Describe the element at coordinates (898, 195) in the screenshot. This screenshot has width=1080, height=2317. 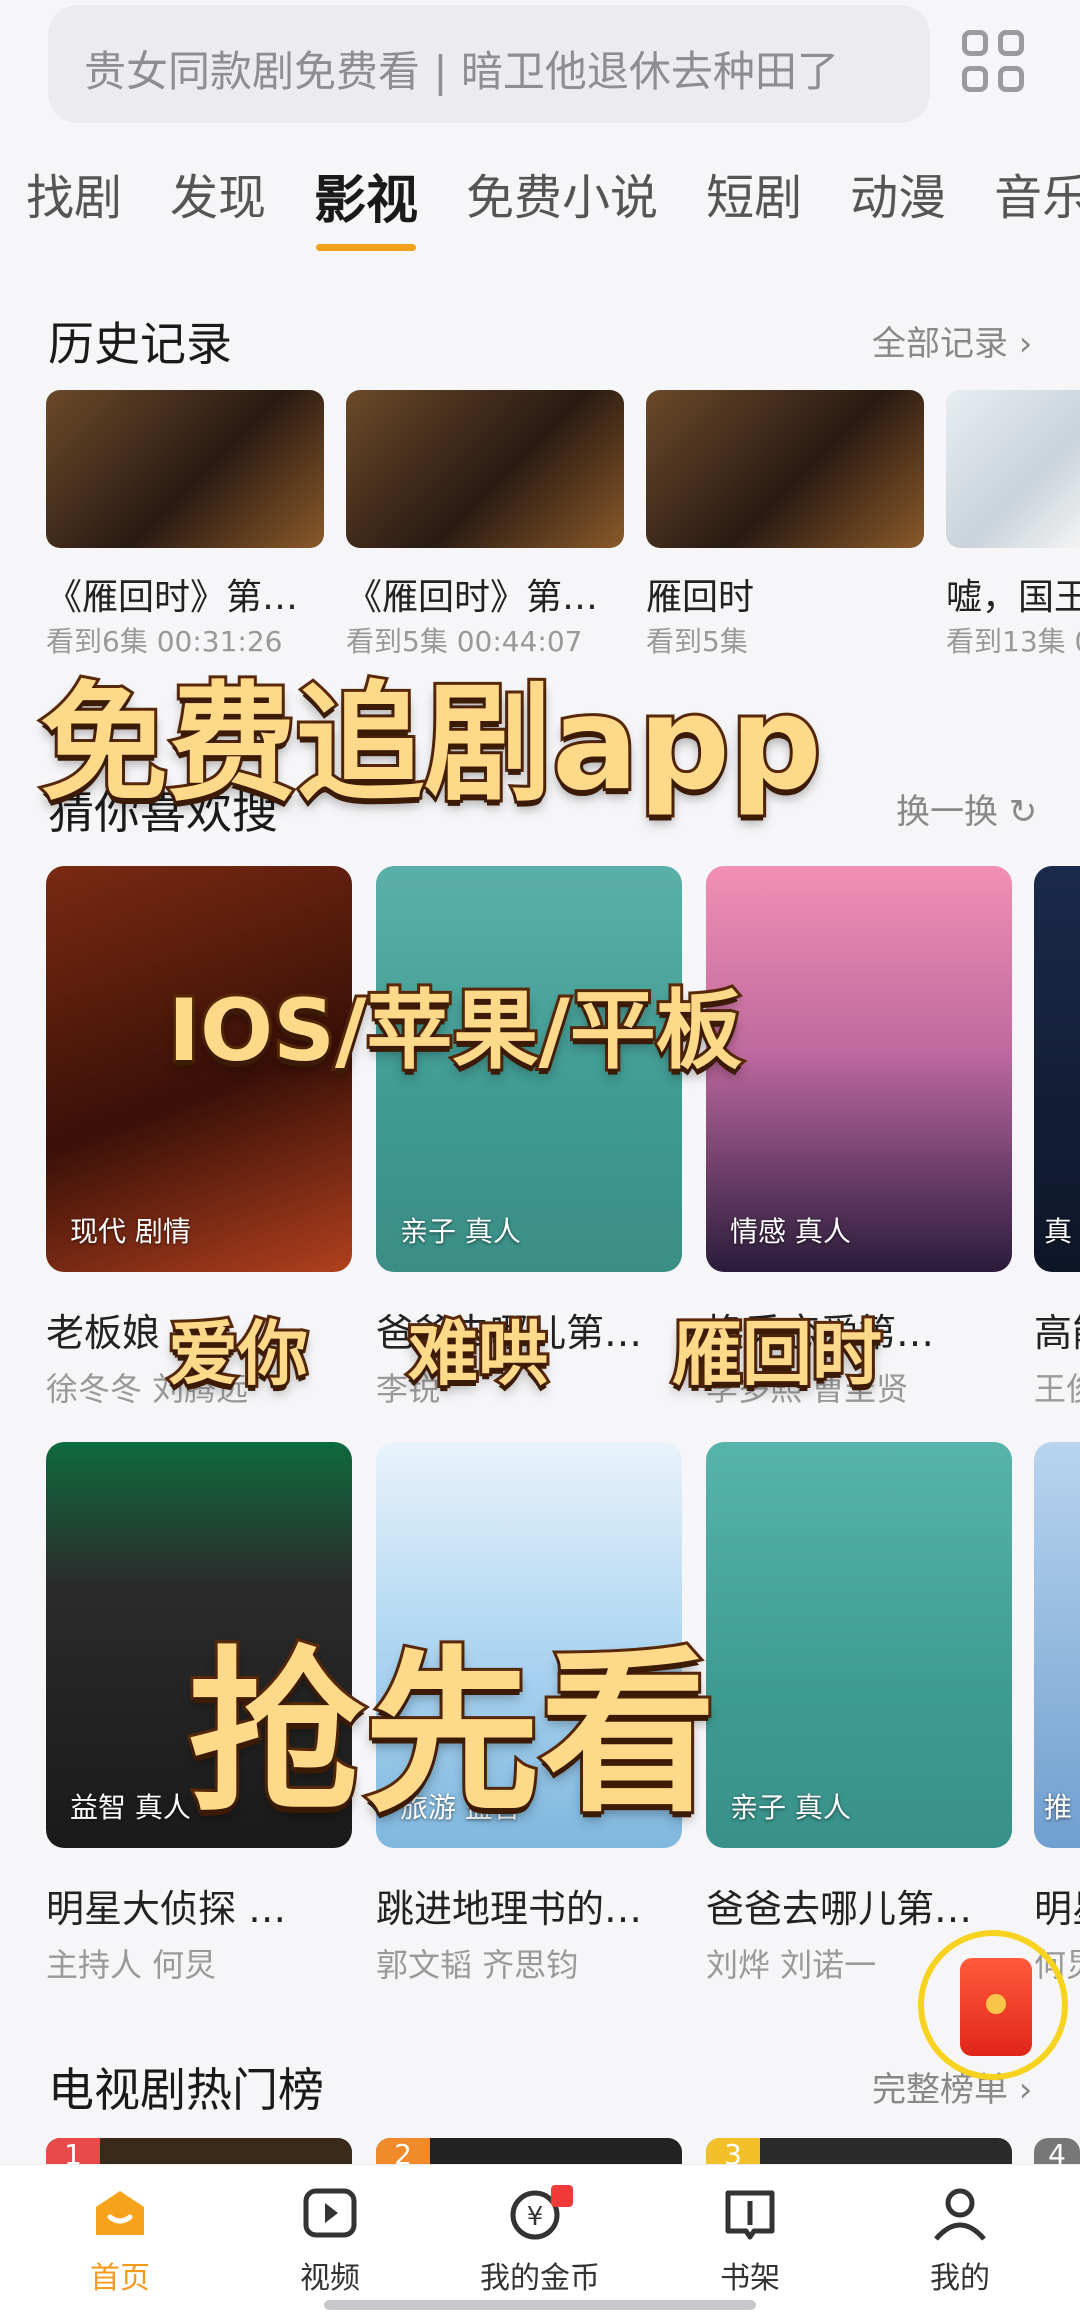
I see `tab-anime: 动漫` at that location.